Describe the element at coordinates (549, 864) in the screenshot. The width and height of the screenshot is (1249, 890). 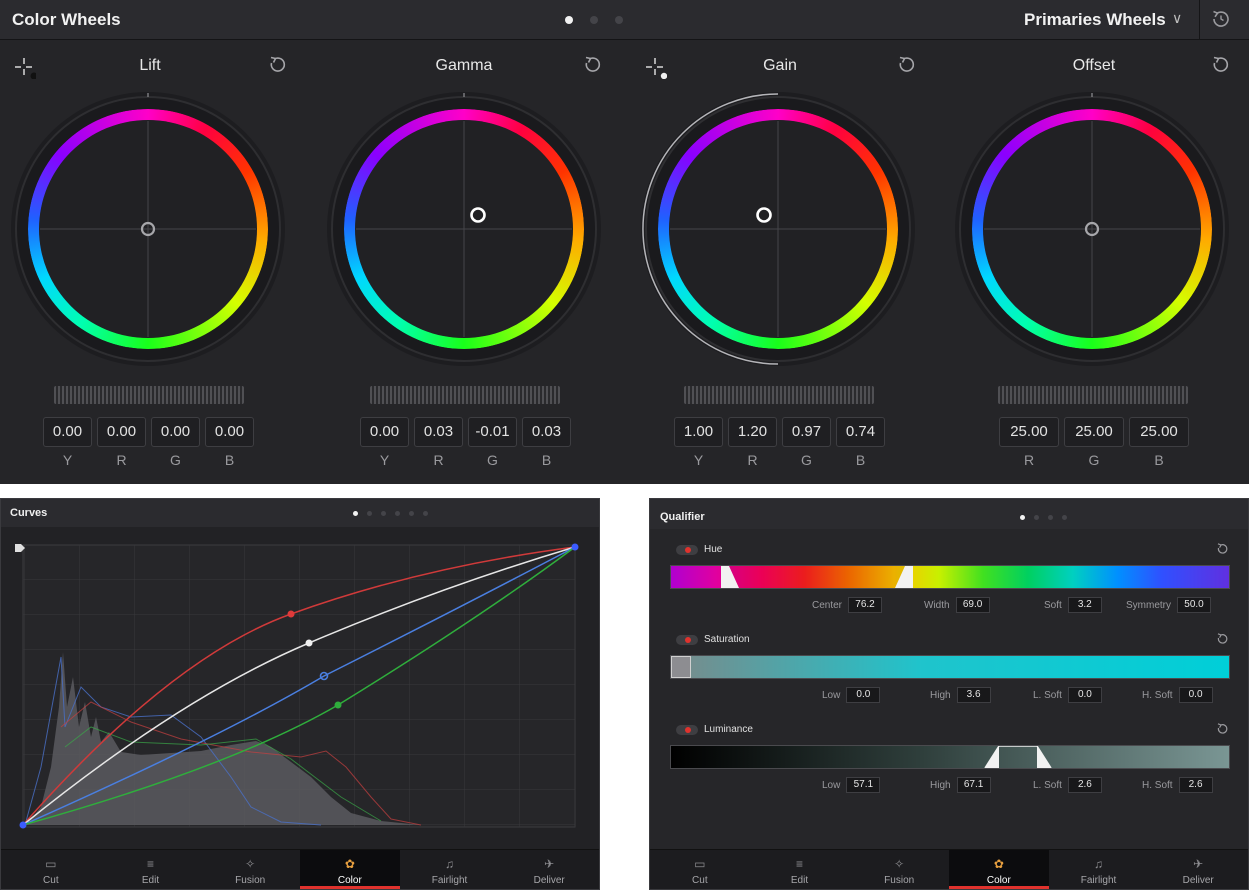
I see `deliver-icon: ✈` at that location.